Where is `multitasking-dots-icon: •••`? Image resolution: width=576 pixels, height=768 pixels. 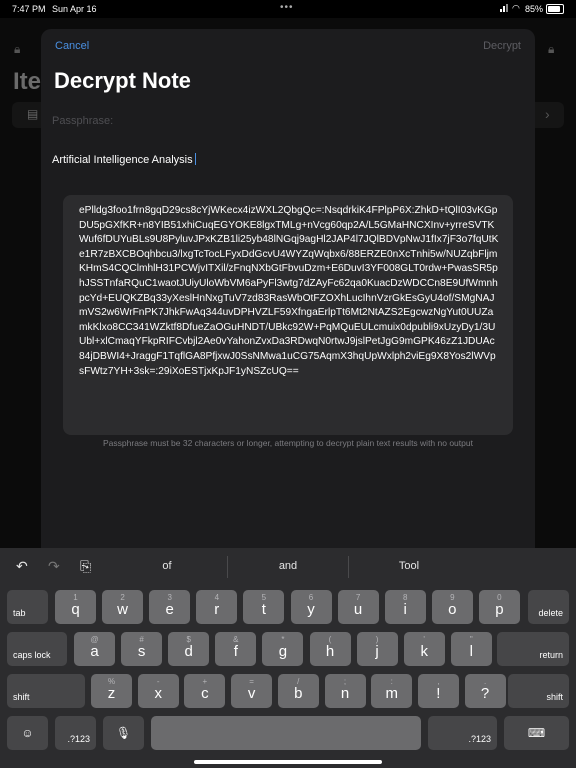
multitasking-dots-icon: ••• is located at coordinates (287, 7).